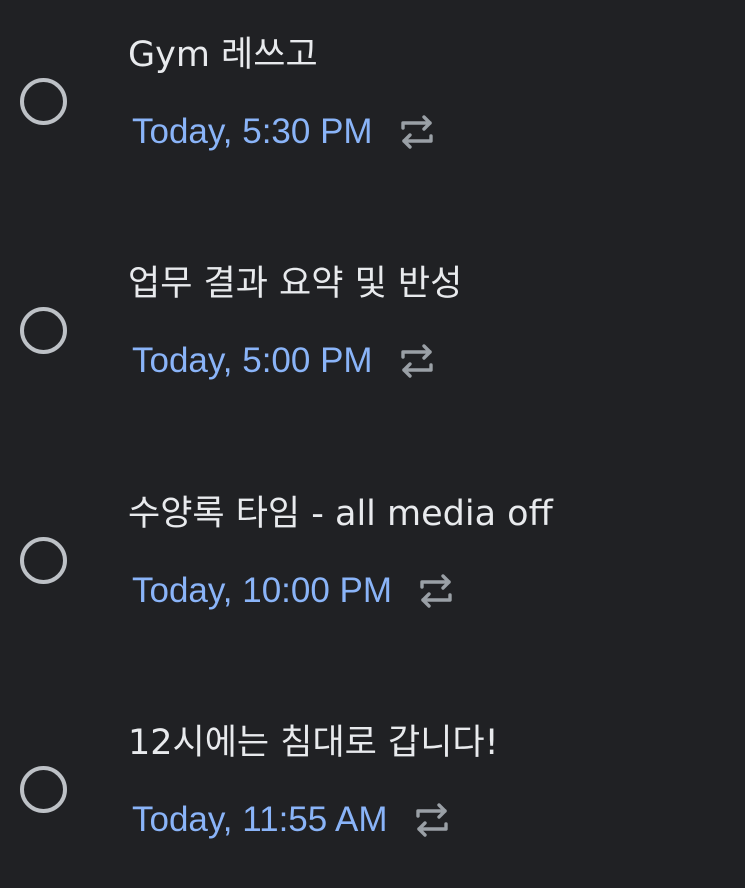 The image size is (745, 888). I want to click on task-title: 12시에는 침대로 갑니다!, so click(313, 743).